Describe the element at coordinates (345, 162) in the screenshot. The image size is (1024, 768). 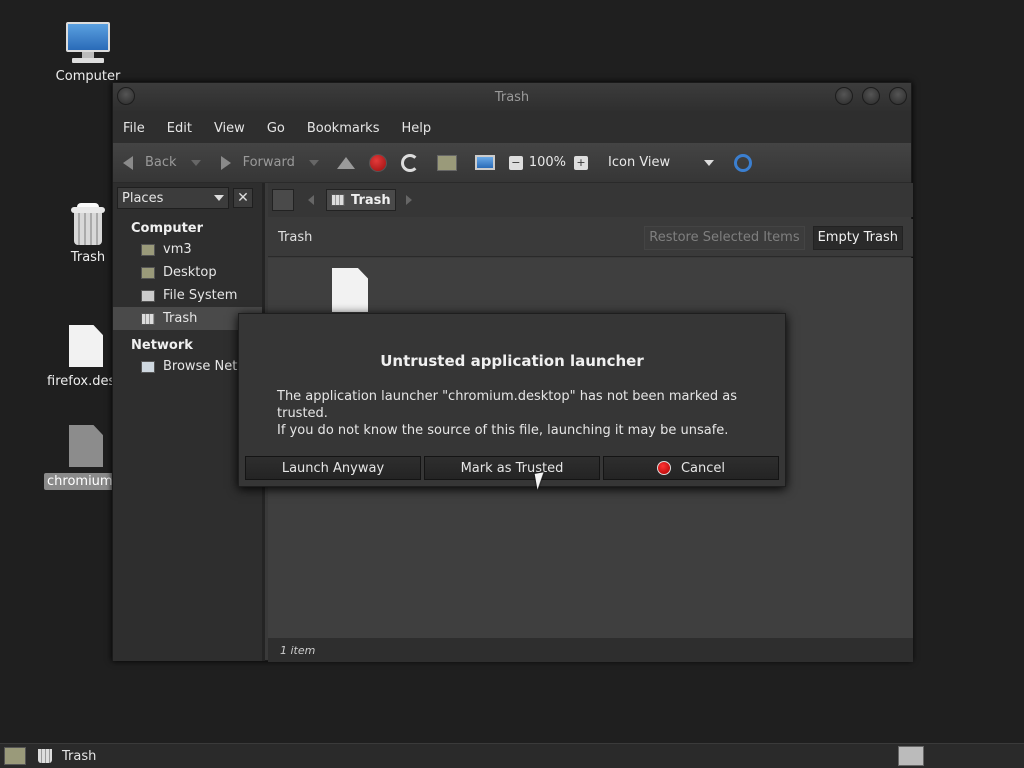
I see `up-arrow-icon` at that location.